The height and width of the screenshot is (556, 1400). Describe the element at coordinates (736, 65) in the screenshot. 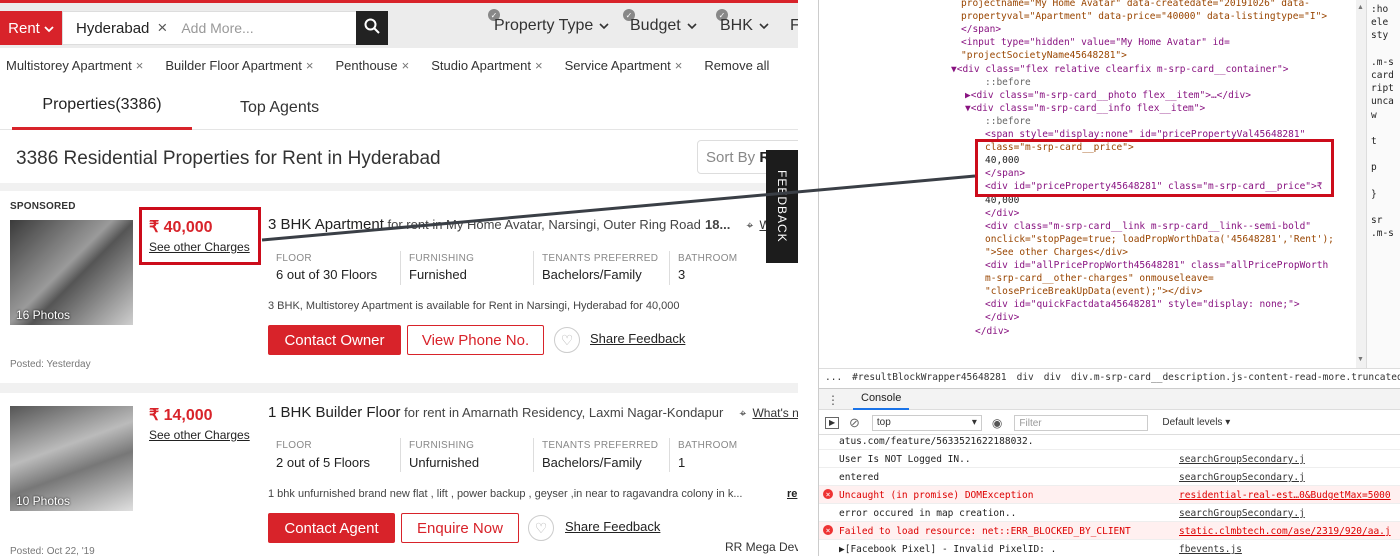

I see `remove-all-link: Remove all` at that location.